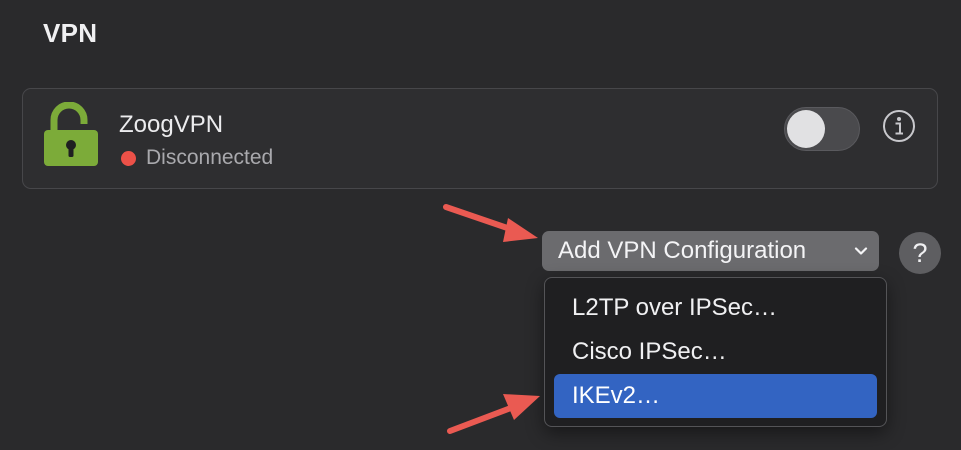 The width and height of the screenshot is (961, 450). I want to click on vpn-connection-toggle, so click(822, 129).